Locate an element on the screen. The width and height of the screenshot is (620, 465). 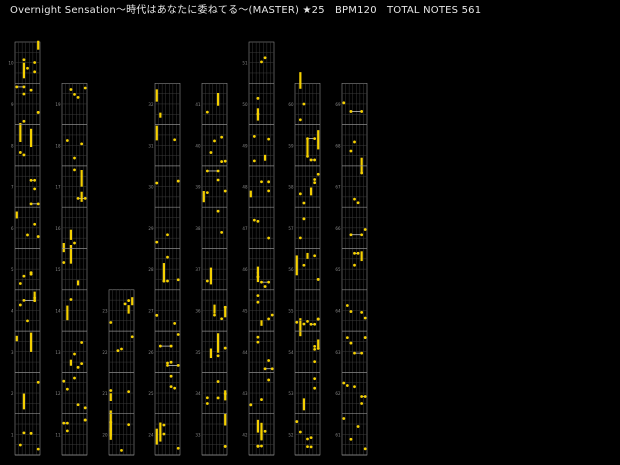
measure-number-label: 67 is located at coordinates (338, 187).